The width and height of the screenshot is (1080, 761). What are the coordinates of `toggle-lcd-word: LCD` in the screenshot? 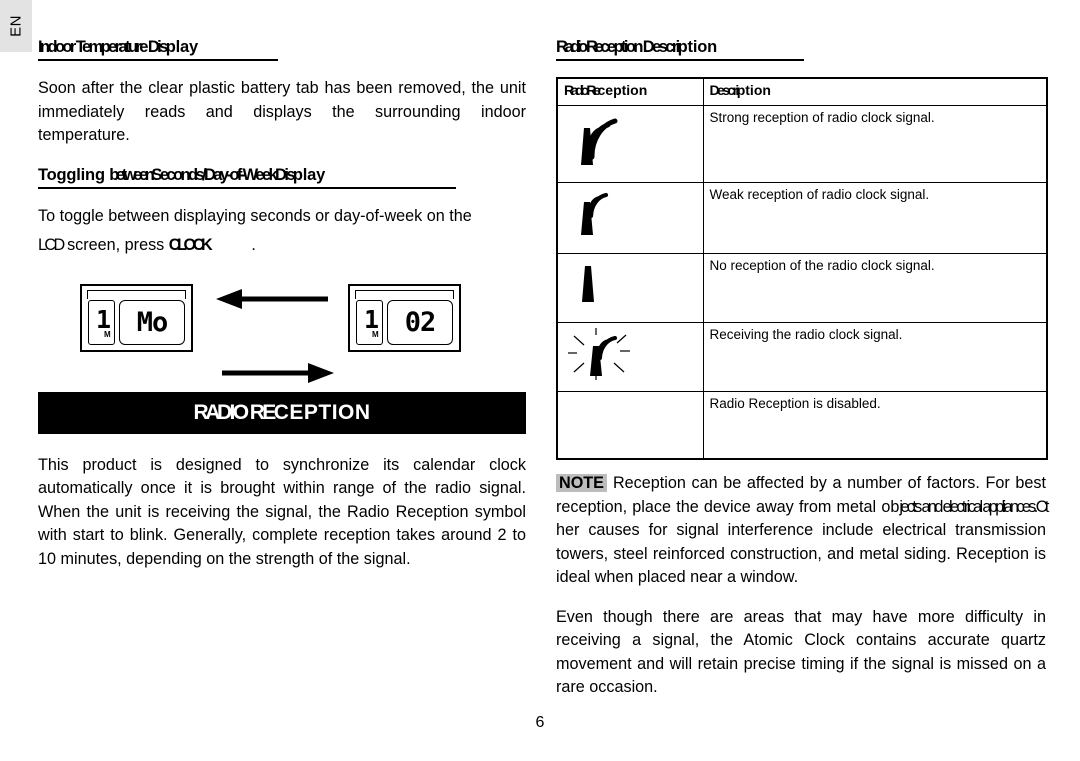 It's located at (51, 245).